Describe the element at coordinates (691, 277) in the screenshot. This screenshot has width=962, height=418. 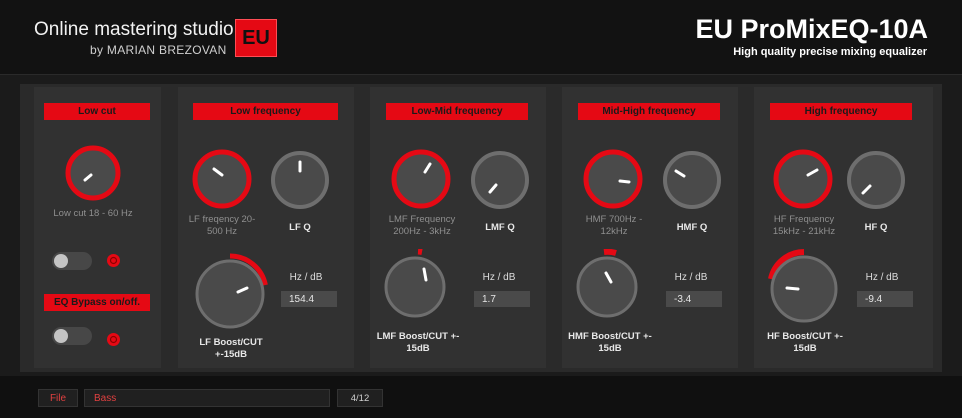
I see `hmf-hz-db-label: Hz / dB` at that location.